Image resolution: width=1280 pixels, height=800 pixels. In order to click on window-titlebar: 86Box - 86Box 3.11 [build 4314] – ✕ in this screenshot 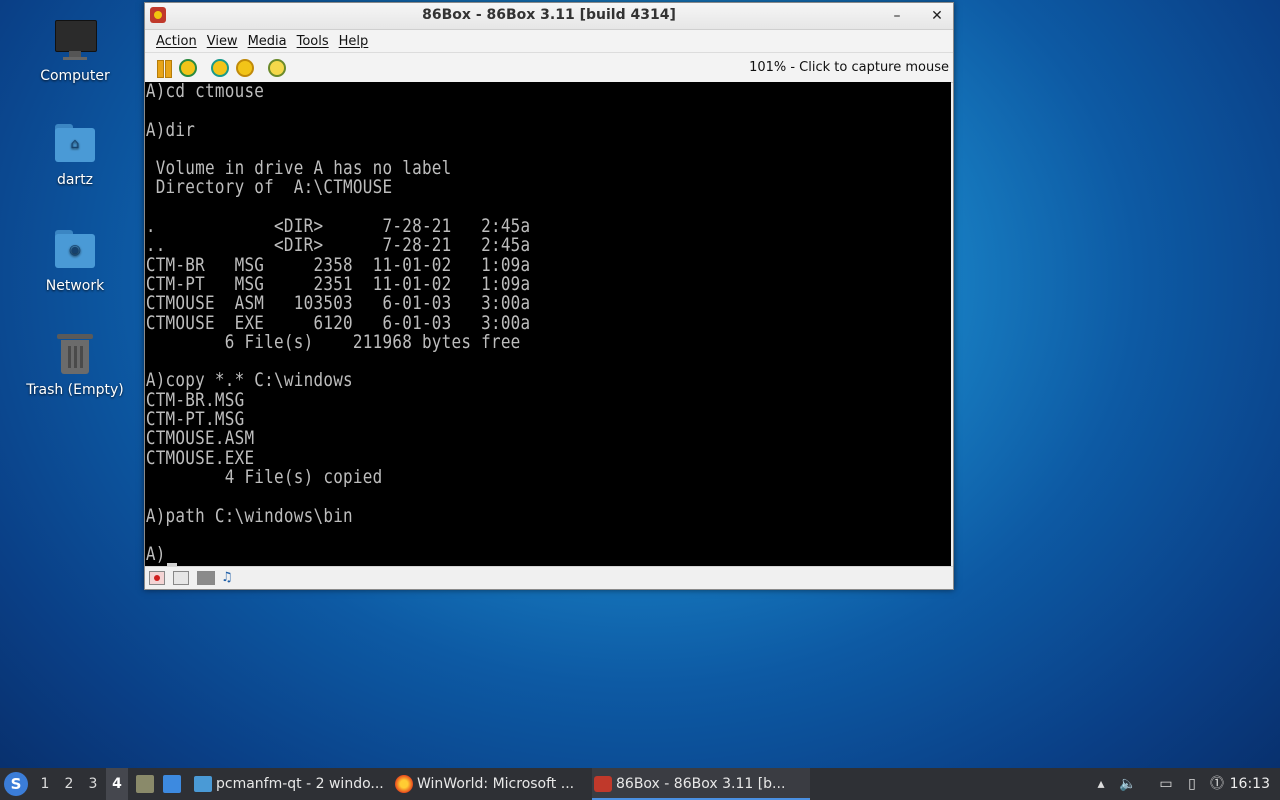, I will do `click(549, 16)`.